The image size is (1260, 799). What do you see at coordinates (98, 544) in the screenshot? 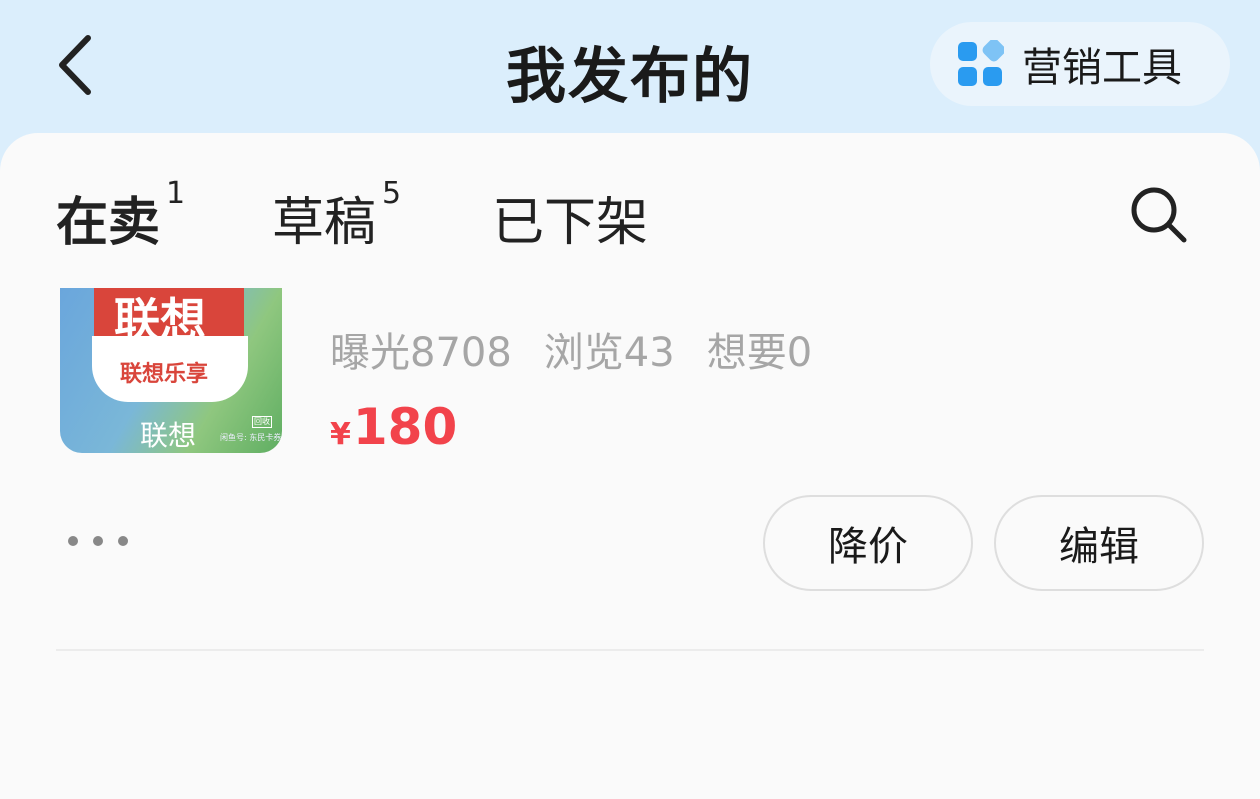
I see `more-icon` at bounding box center [98, 544].